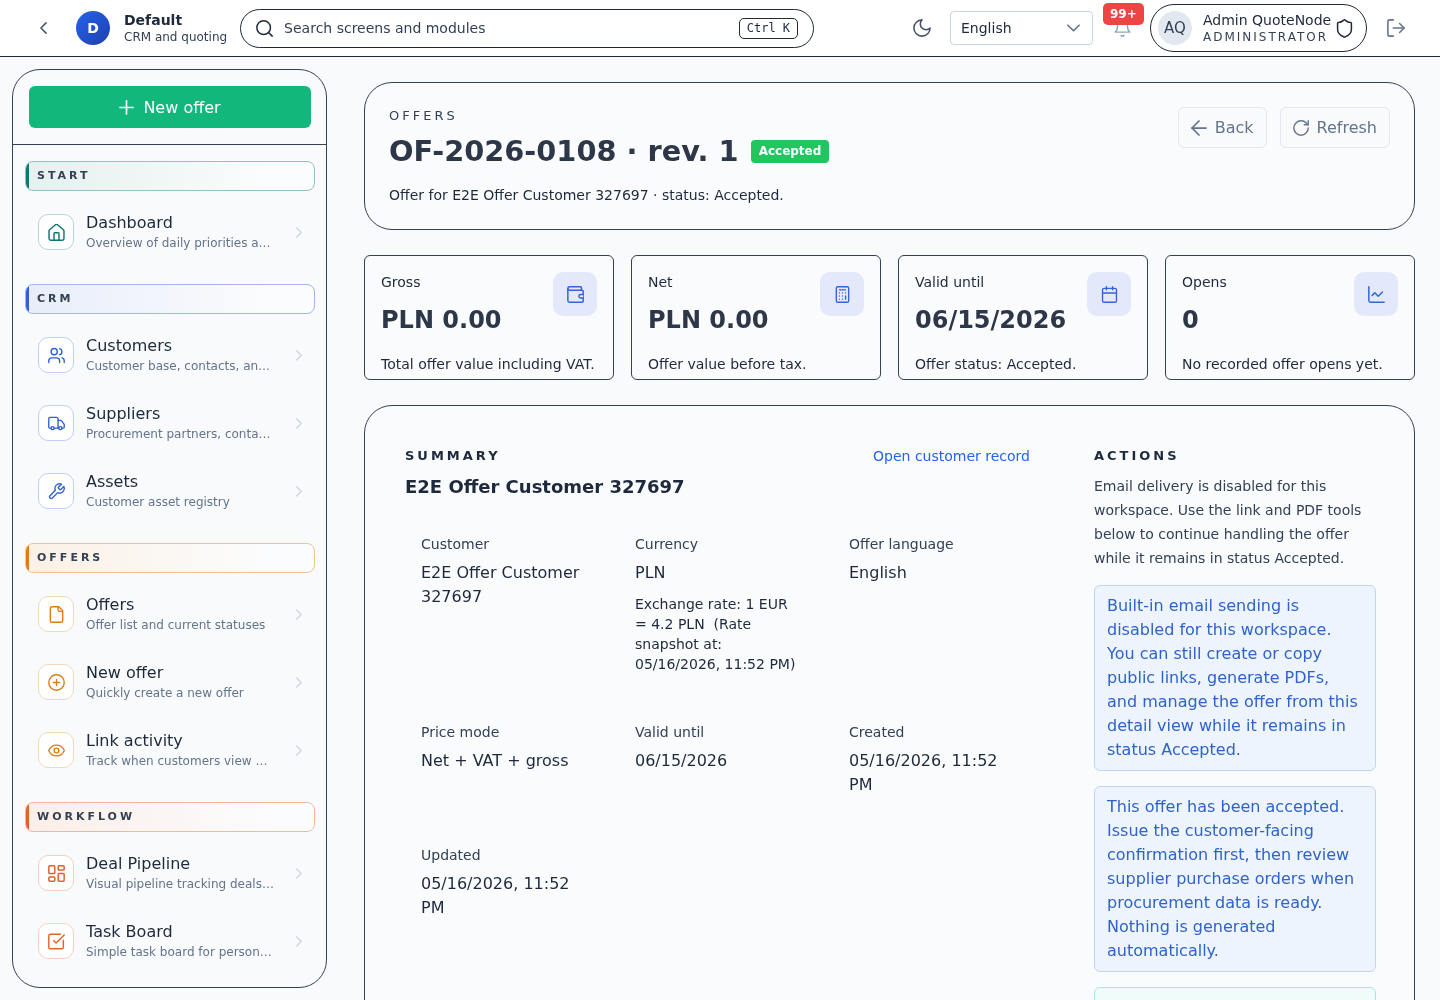  I want to click on workspace-logo: D, so click(93, 28).